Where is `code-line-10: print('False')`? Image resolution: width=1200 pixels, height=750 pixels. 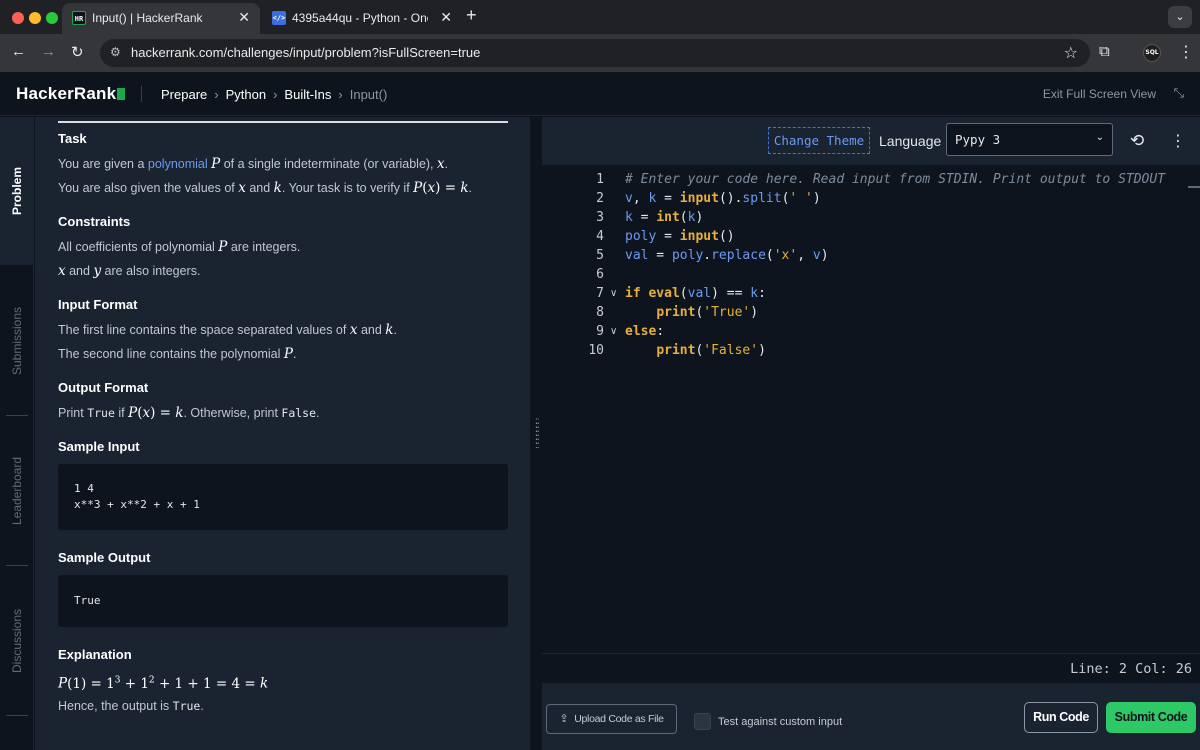
code-line-10: print('False') is located at coordinates (711, 350).